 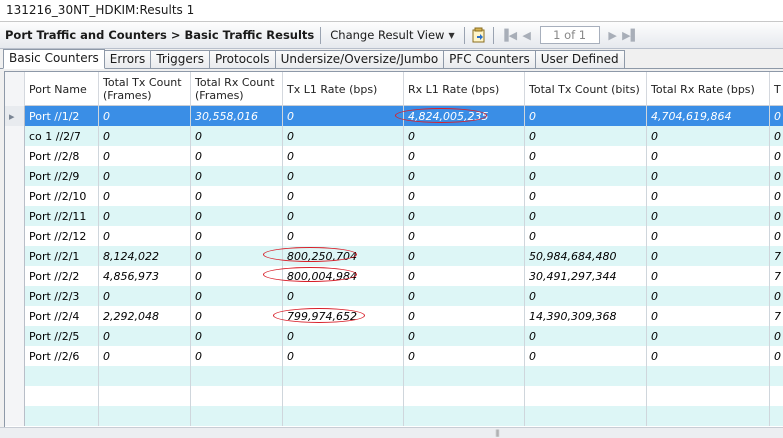 What do you see at coordinates (586, 276) in the screenshot?
I see `cell-total-tx-bits: 30,491,297,344` at bounding box center [586, 276].